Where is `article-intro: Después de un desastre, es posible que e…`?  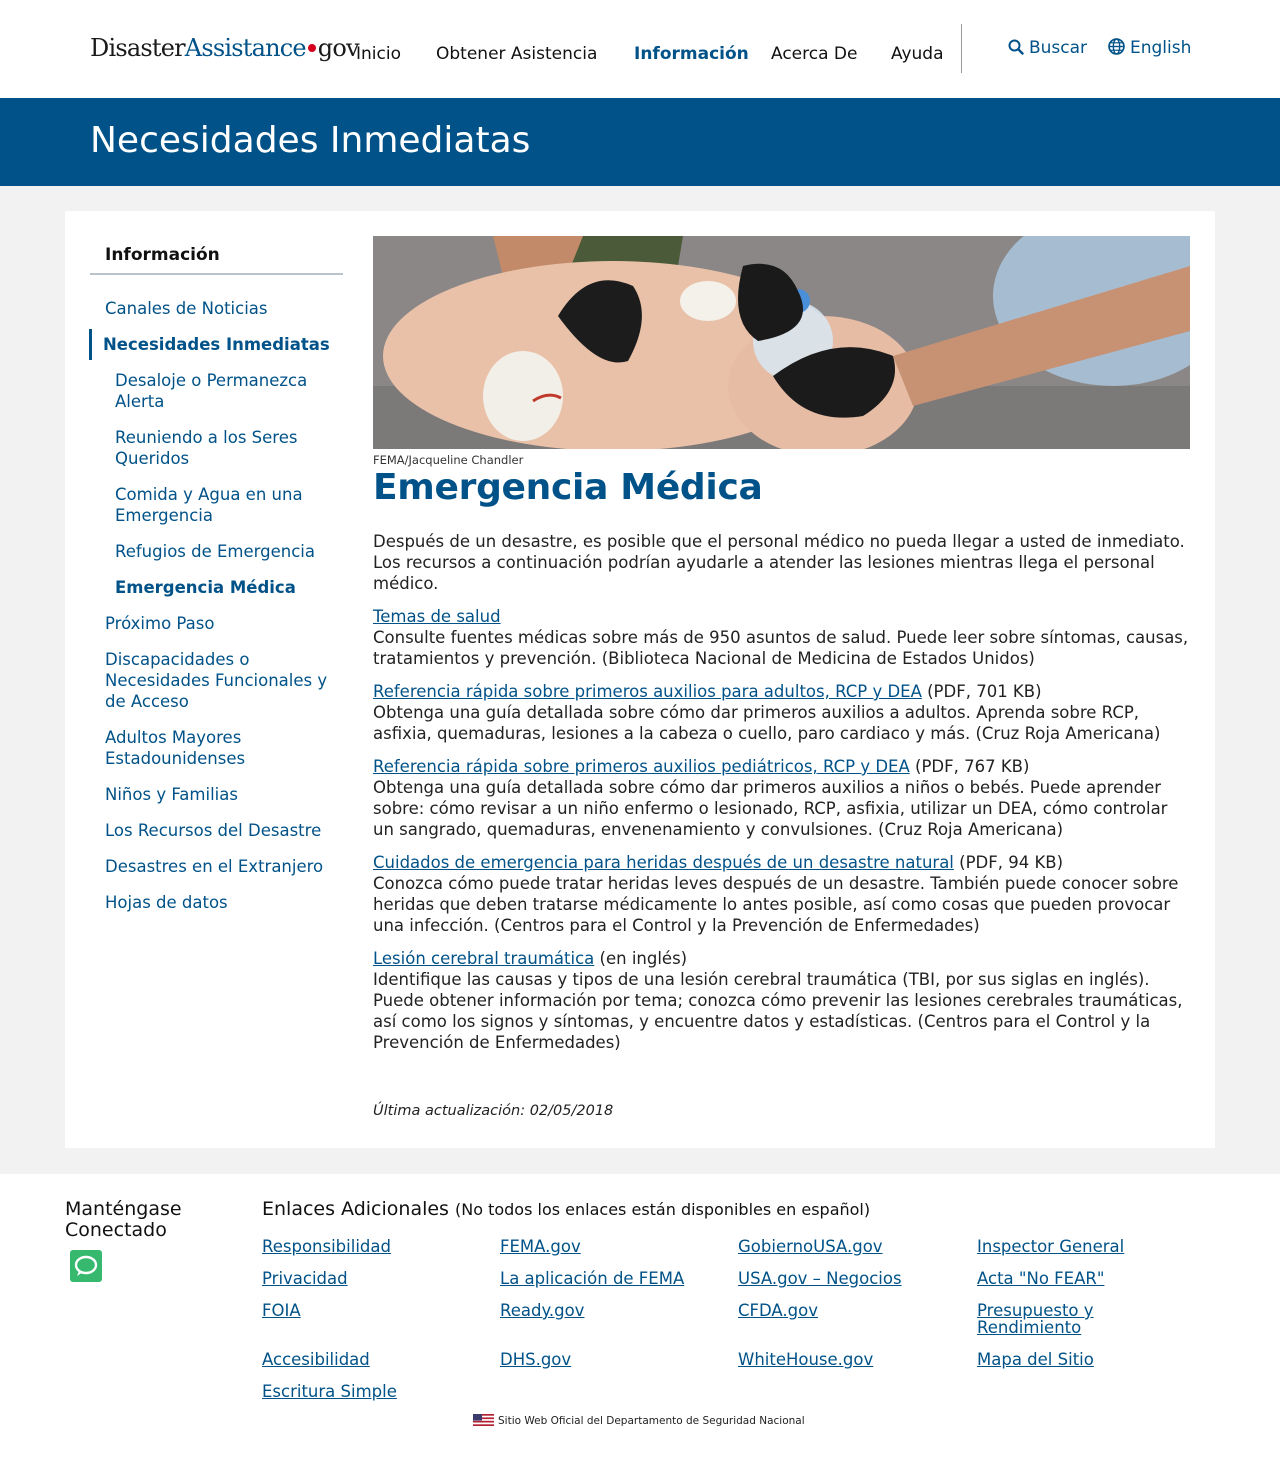
article-intro: Después de un desastre, es posible que e… is located at coordinates (779, 562).